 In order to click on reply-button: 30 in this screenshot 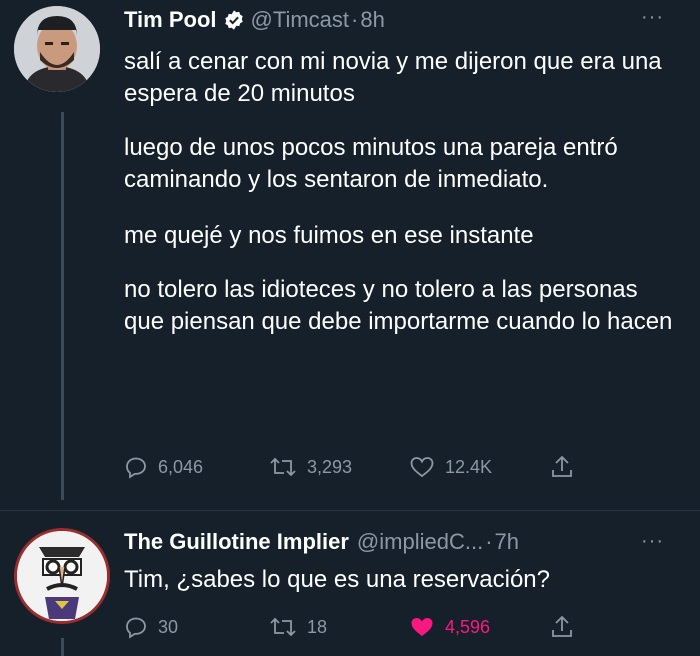, I will do `click(196, 627)`.